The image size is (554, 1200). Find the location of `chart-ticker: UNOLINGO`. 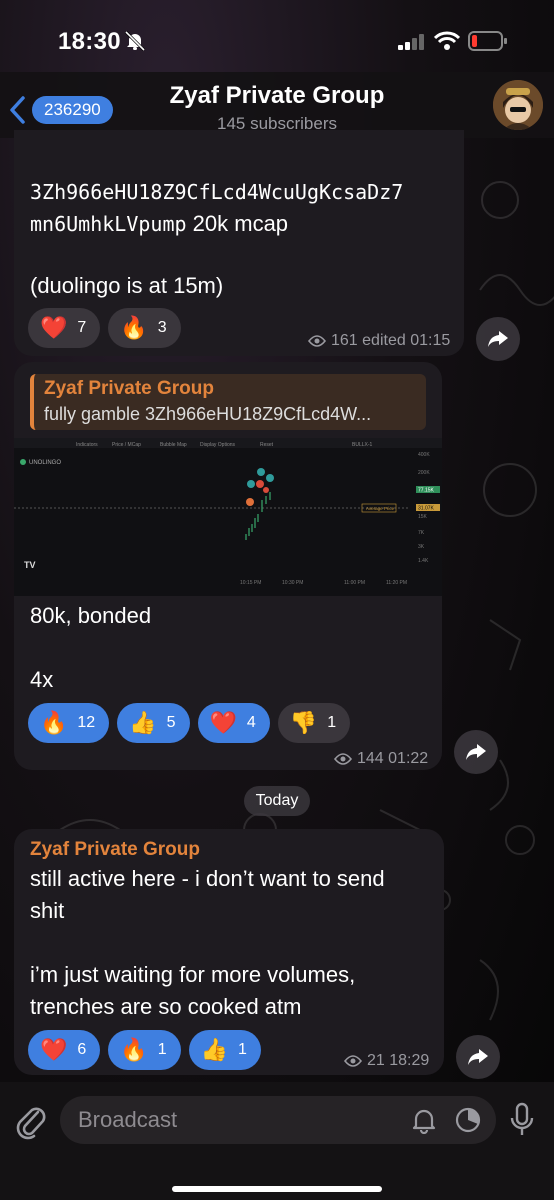

chart-ticker: UNOLINGO is located at coordinates (45, 463).